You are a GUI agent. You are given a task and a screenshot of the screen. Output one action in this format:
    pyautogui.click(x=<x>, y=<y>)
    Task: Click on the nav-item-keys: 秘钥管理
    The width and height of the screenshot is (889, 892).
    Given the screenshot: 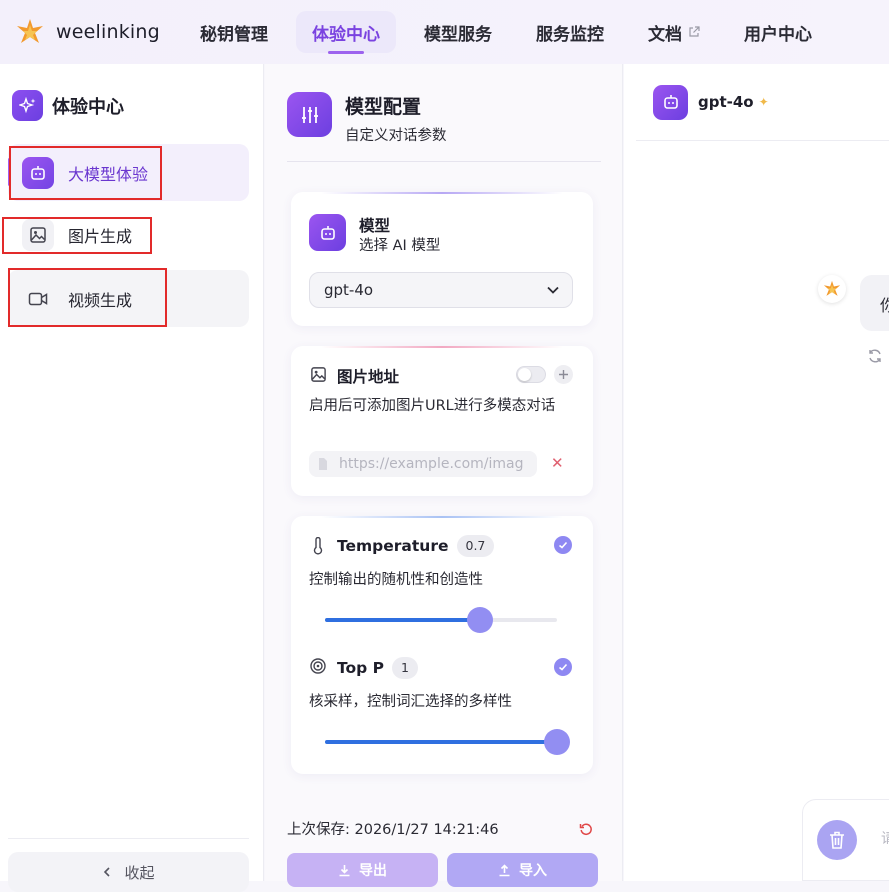 What is the action you would take?
    pyautogui.click(x=234, y=32)
    